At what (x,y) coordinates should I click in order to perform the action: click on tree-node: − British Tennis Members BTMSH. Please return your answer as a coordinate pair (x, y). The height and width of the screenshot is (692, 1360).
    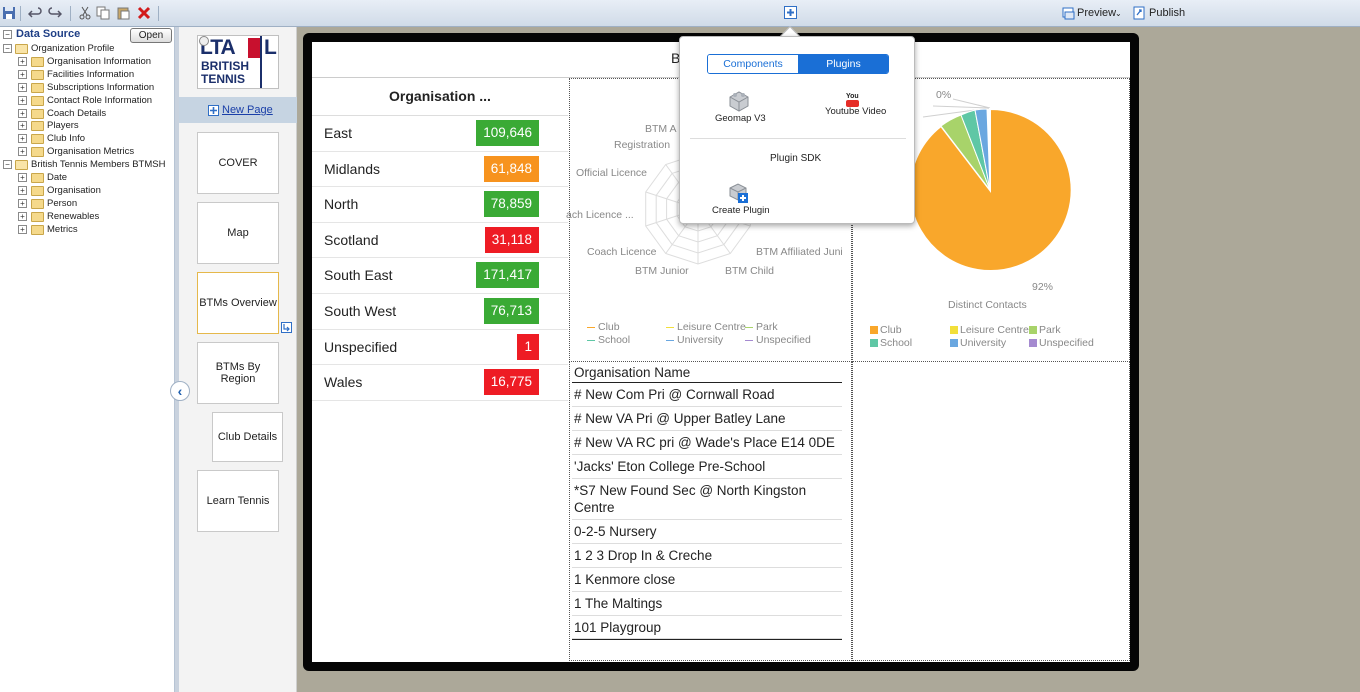
    Looking at the image, I should click on (87, 164).